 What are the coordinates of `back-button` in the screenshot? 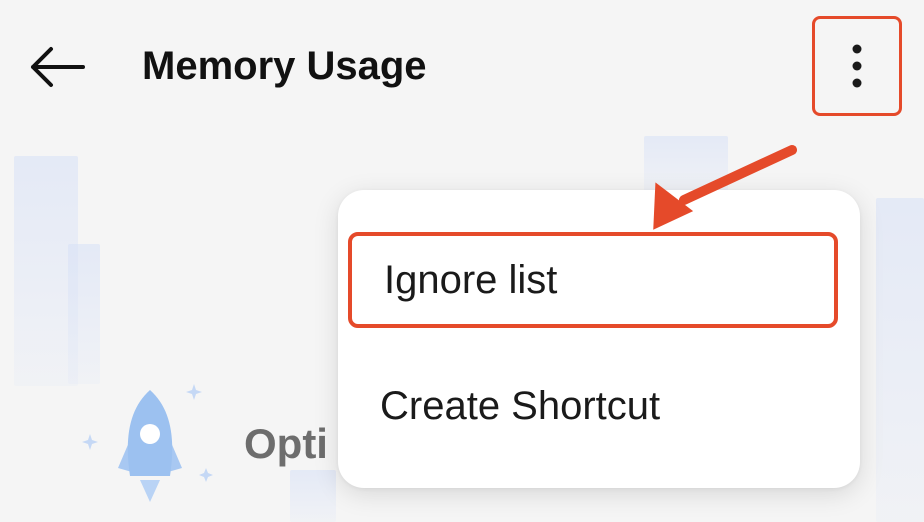 It's located at (57, 67).